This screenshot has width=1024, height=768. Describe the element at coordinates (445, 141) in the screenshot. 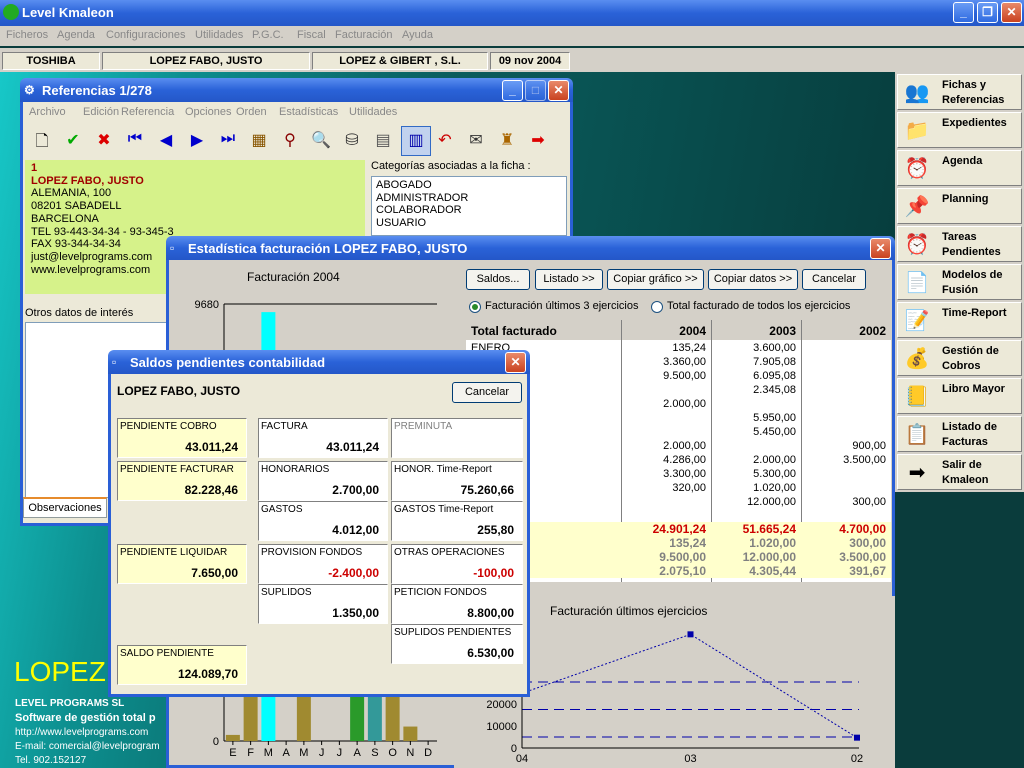

I see `undo-icon: ↶` at that location.